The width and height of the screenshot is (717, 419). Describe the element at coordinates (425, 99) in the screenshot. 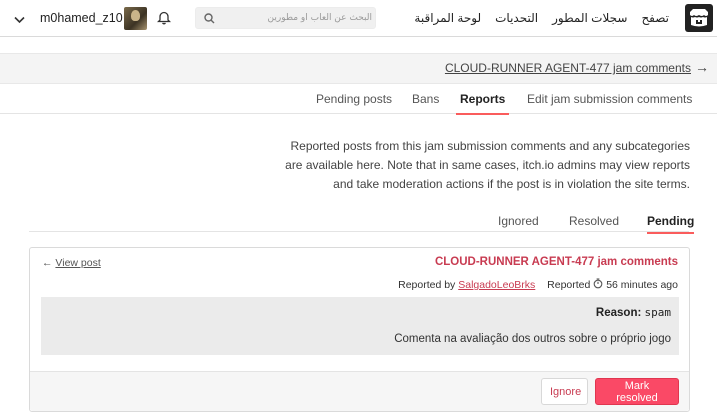

I see `tab-bans: Bans` at that location.